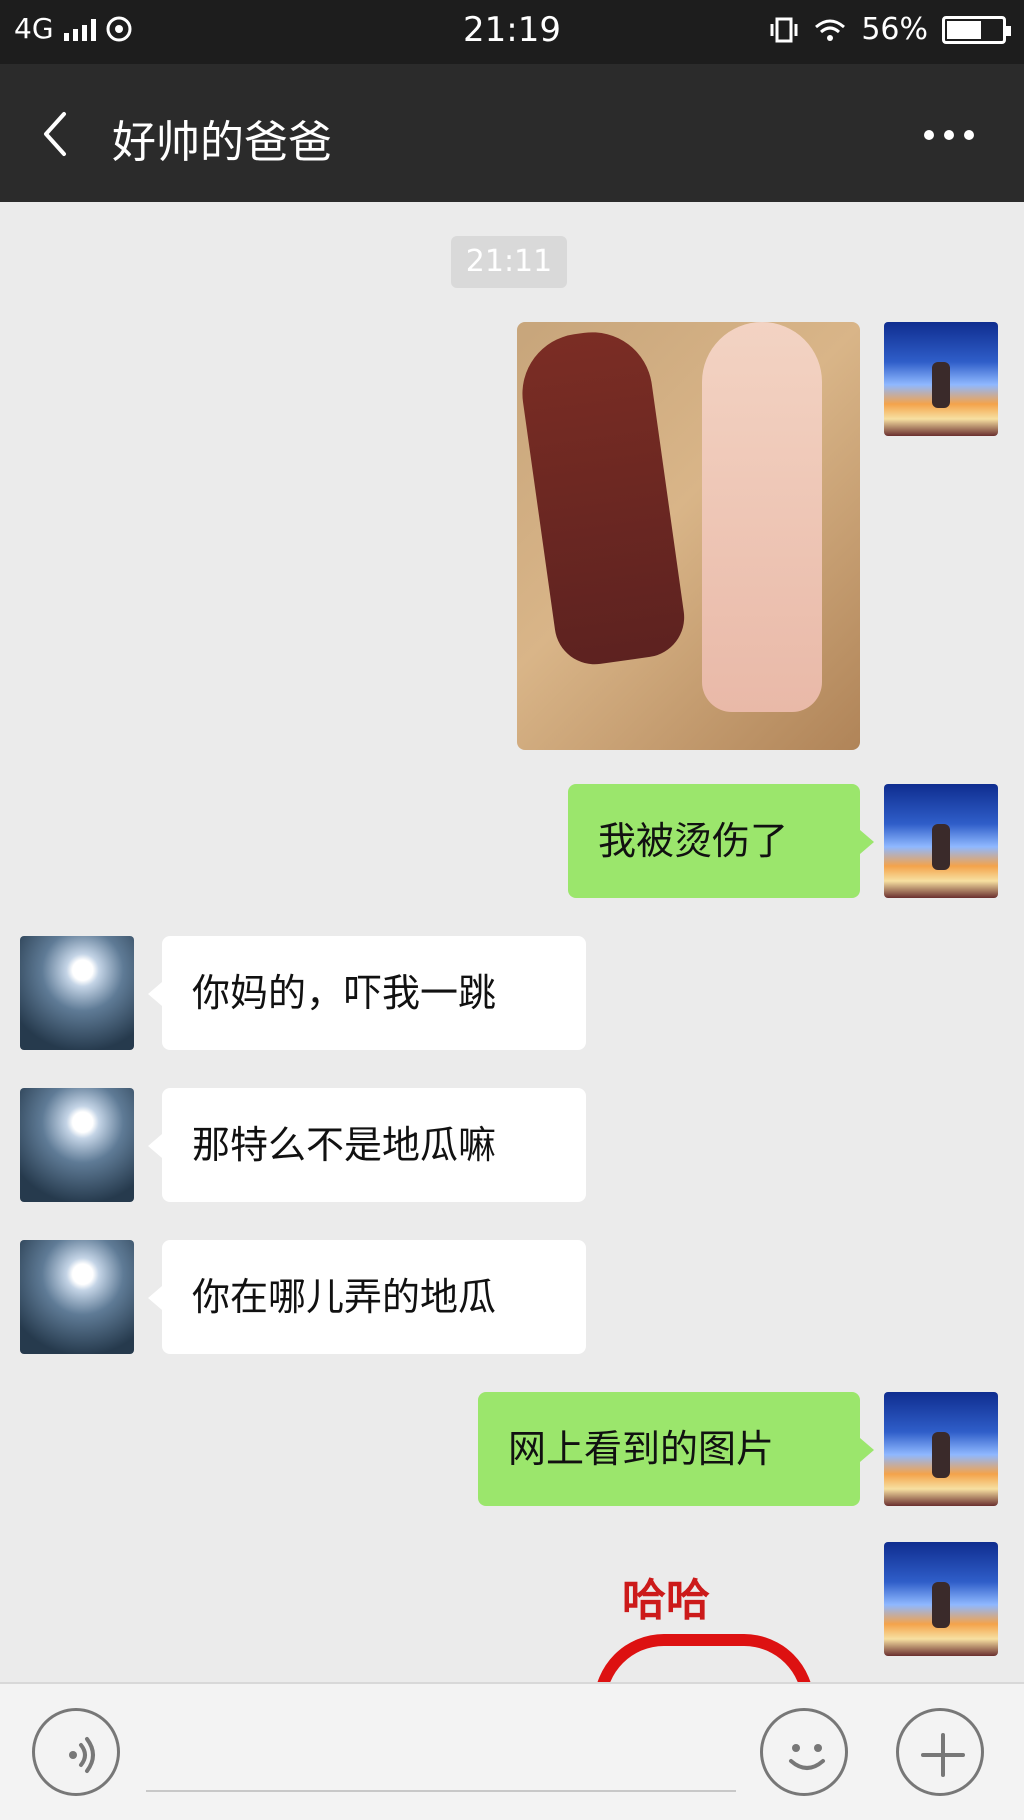 The image size is (1024, 1820). I want to click on emoji-button, so click(804, 1752).